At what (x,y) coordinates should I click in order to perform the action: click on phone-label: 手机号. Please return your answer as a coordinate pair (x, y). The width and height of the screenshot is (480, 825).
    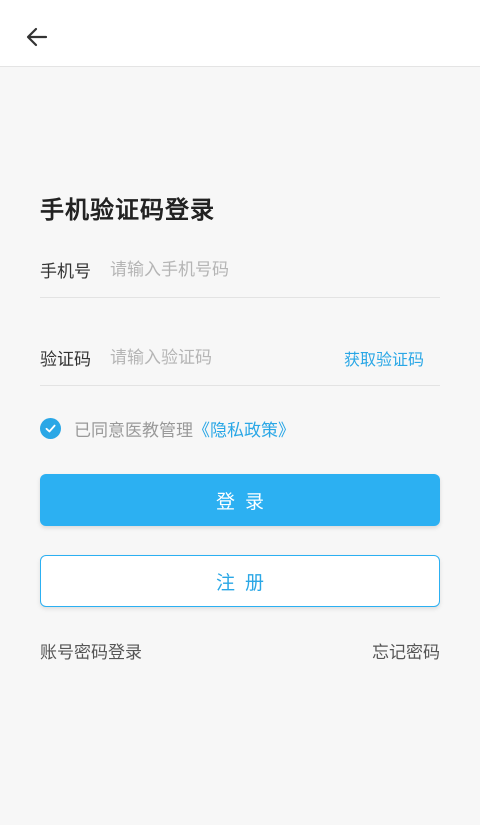
    Looking at the image, I should click on (65, 272).